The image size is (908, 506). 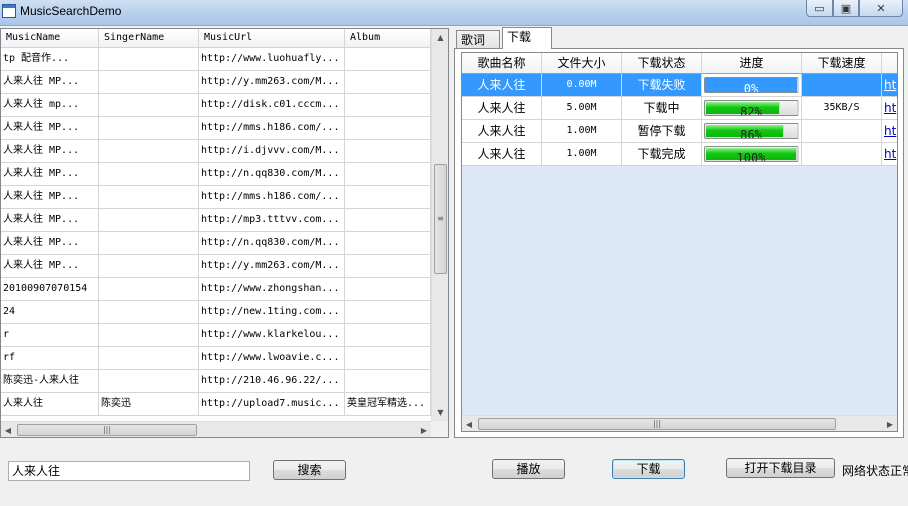 I want to click on cell-file-size: 0.00M, so click(x=582, y=85).